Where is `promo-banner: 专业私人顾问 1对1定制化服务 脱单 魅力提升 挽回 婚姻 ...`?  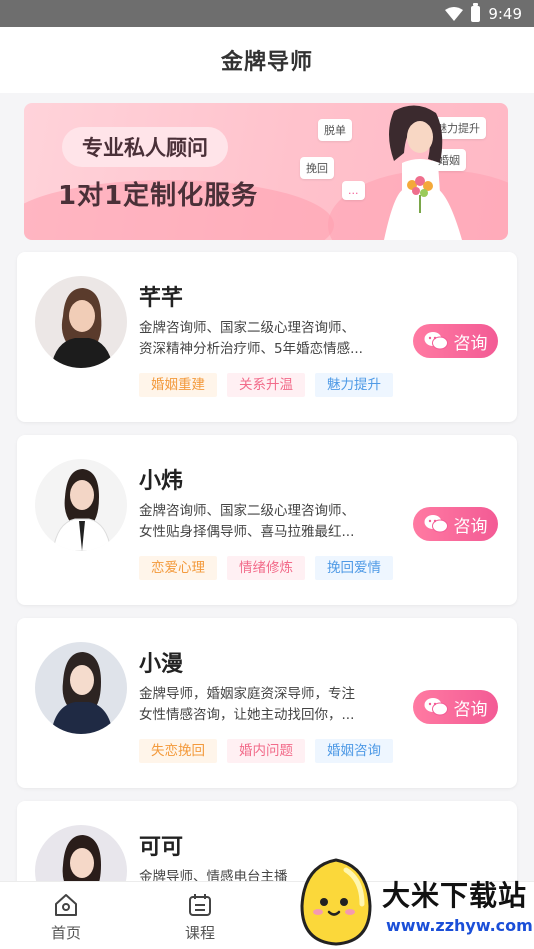 promo-banner: 专业私人顾问 1对1定制化服务 脱单 魅力提升 挽回 婚姻 ... is located at coordinates (266, 171).